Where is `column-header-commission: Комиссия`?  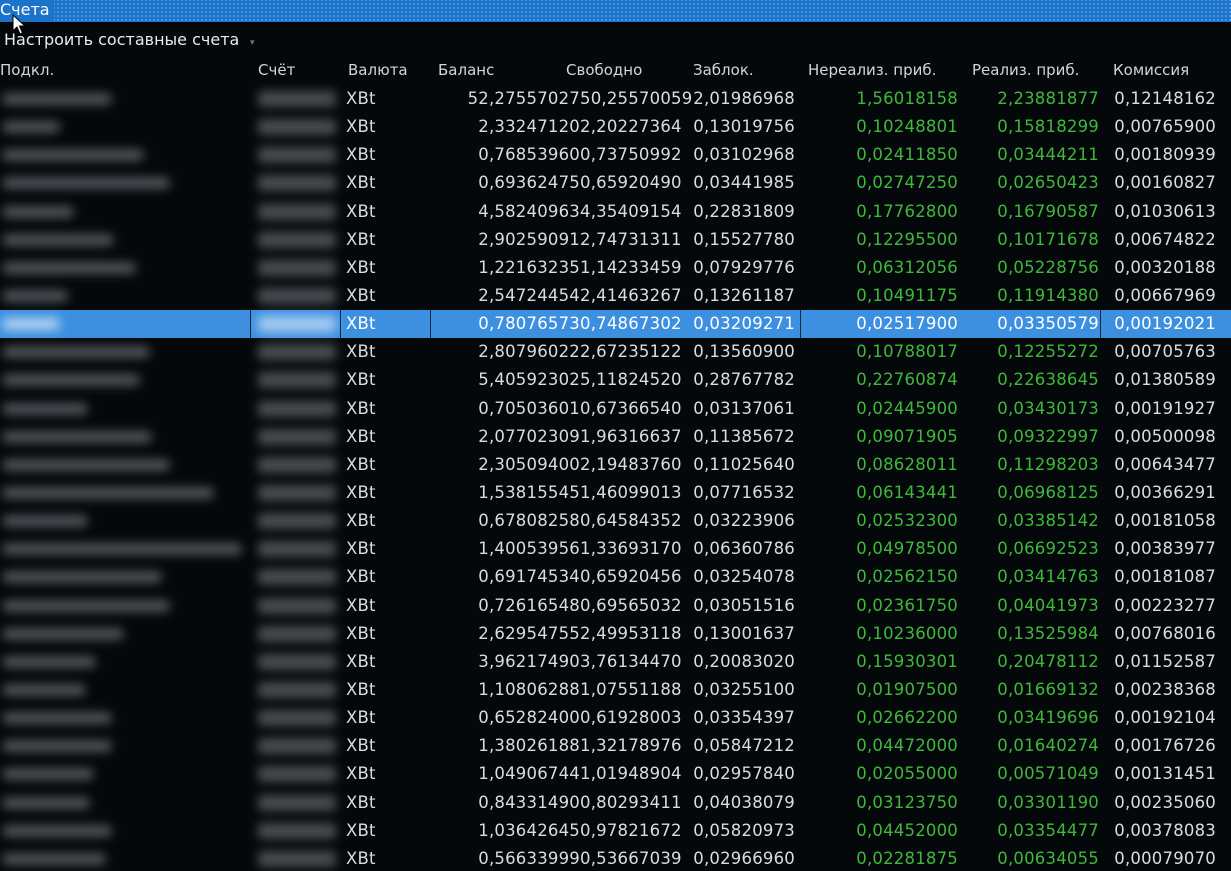
column-header-commission: Комиссия is located at coordinates (1151, 70).